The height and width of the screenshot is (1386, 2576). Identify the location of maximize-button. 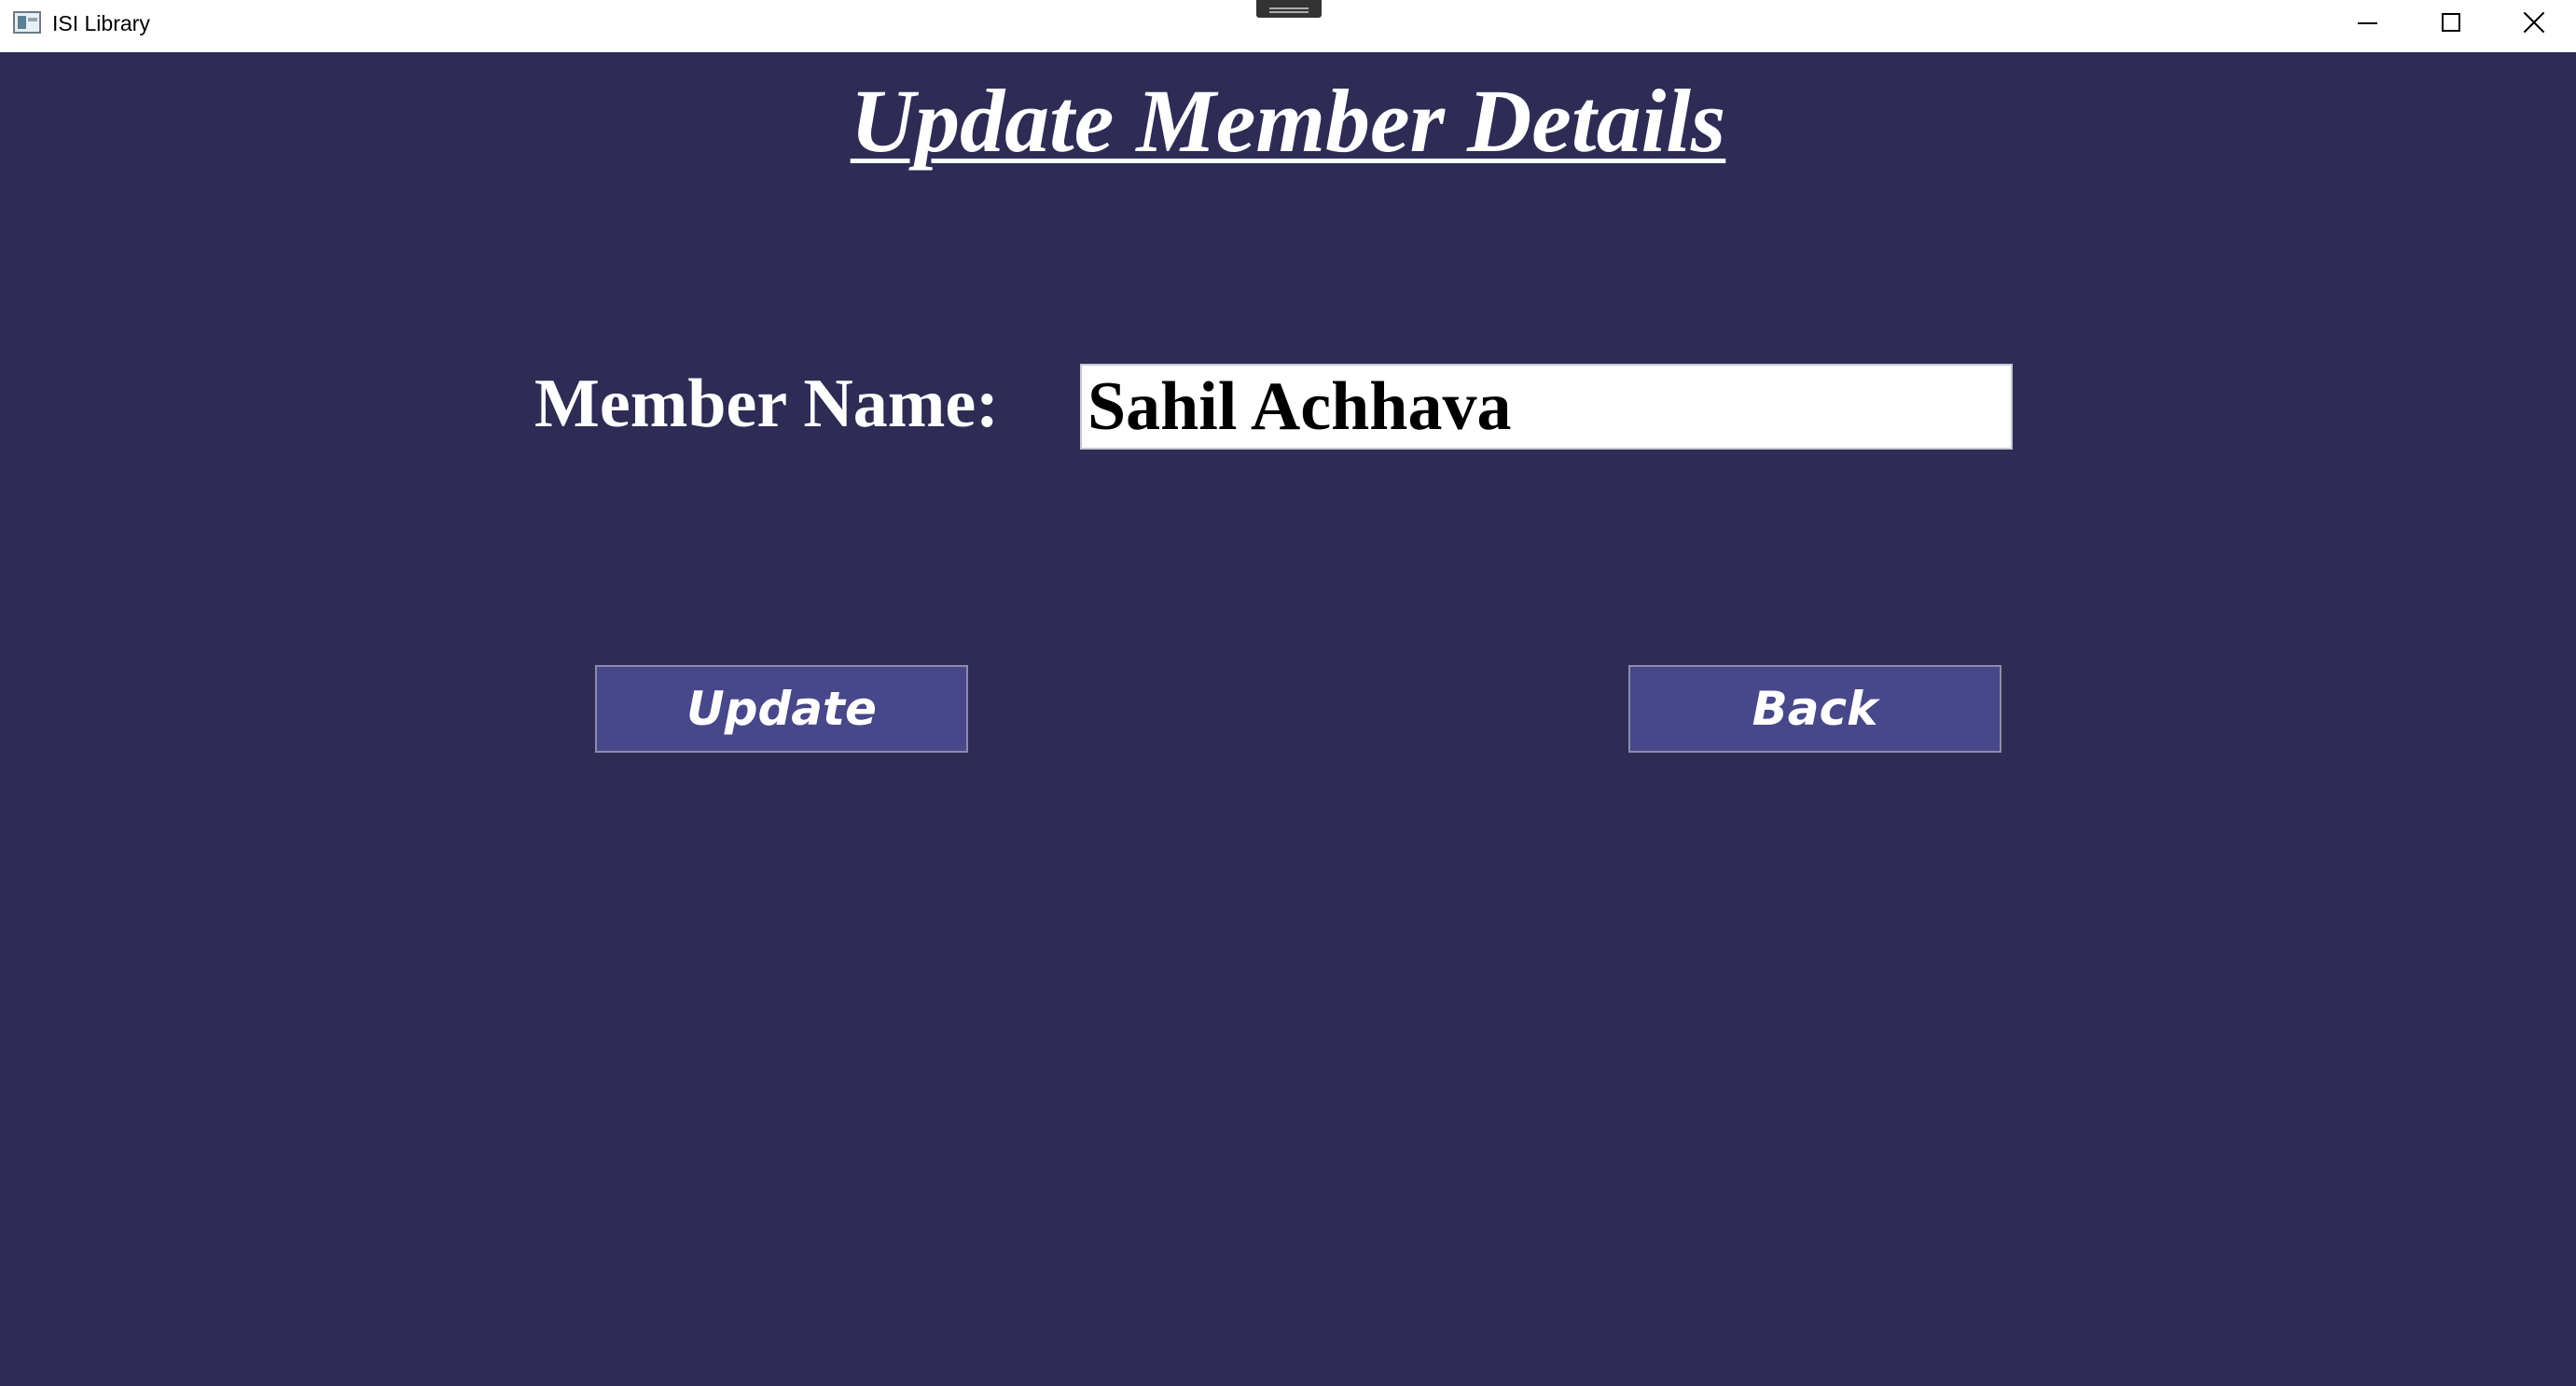
(2450, 23).